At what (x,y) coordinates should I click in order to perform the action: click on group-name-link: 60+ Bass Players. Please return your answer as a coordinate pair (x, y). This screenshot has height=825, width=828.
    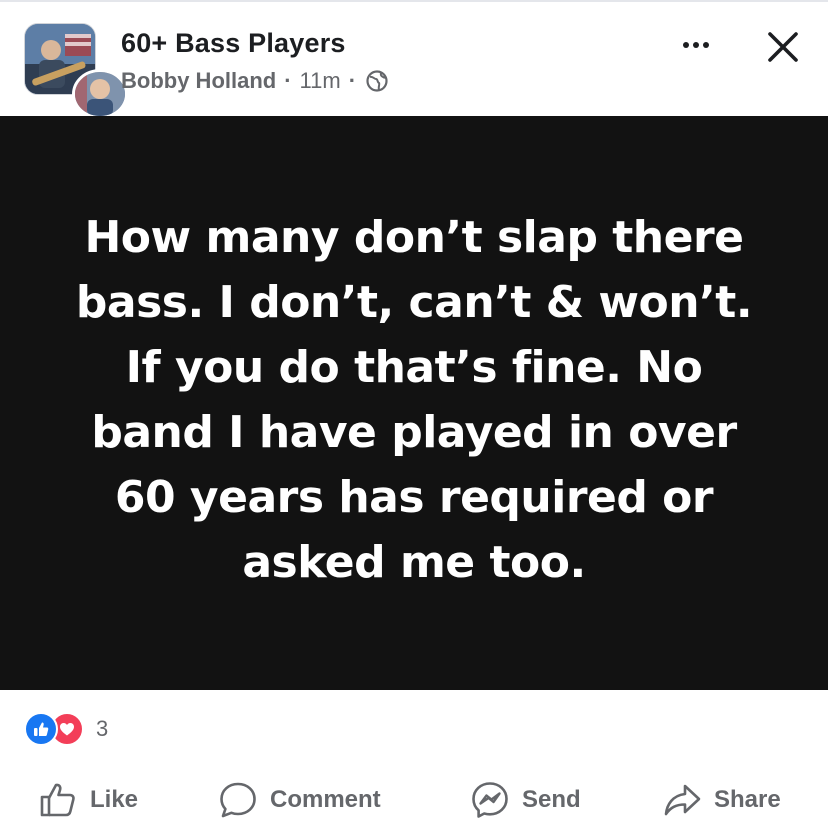
    Looking at the image, I should click on (233, 43).